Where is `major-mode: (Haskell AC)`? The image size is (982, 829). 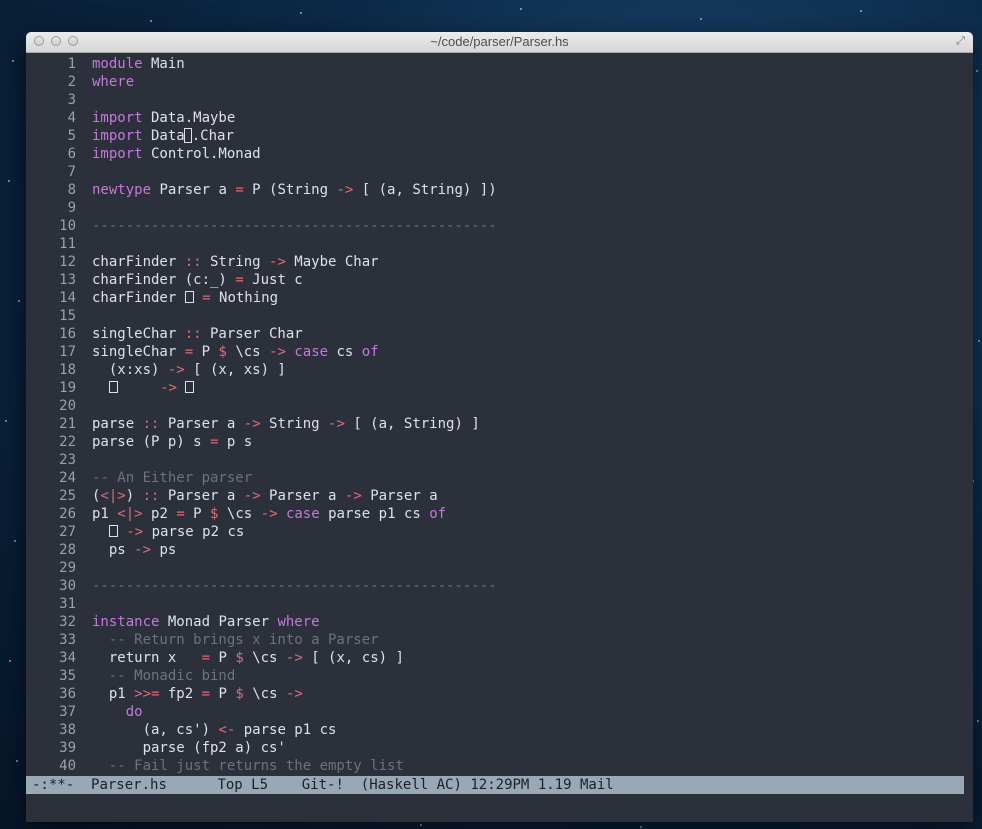 major-mode: (Haskell AC) is located at coordinates (411, 785).